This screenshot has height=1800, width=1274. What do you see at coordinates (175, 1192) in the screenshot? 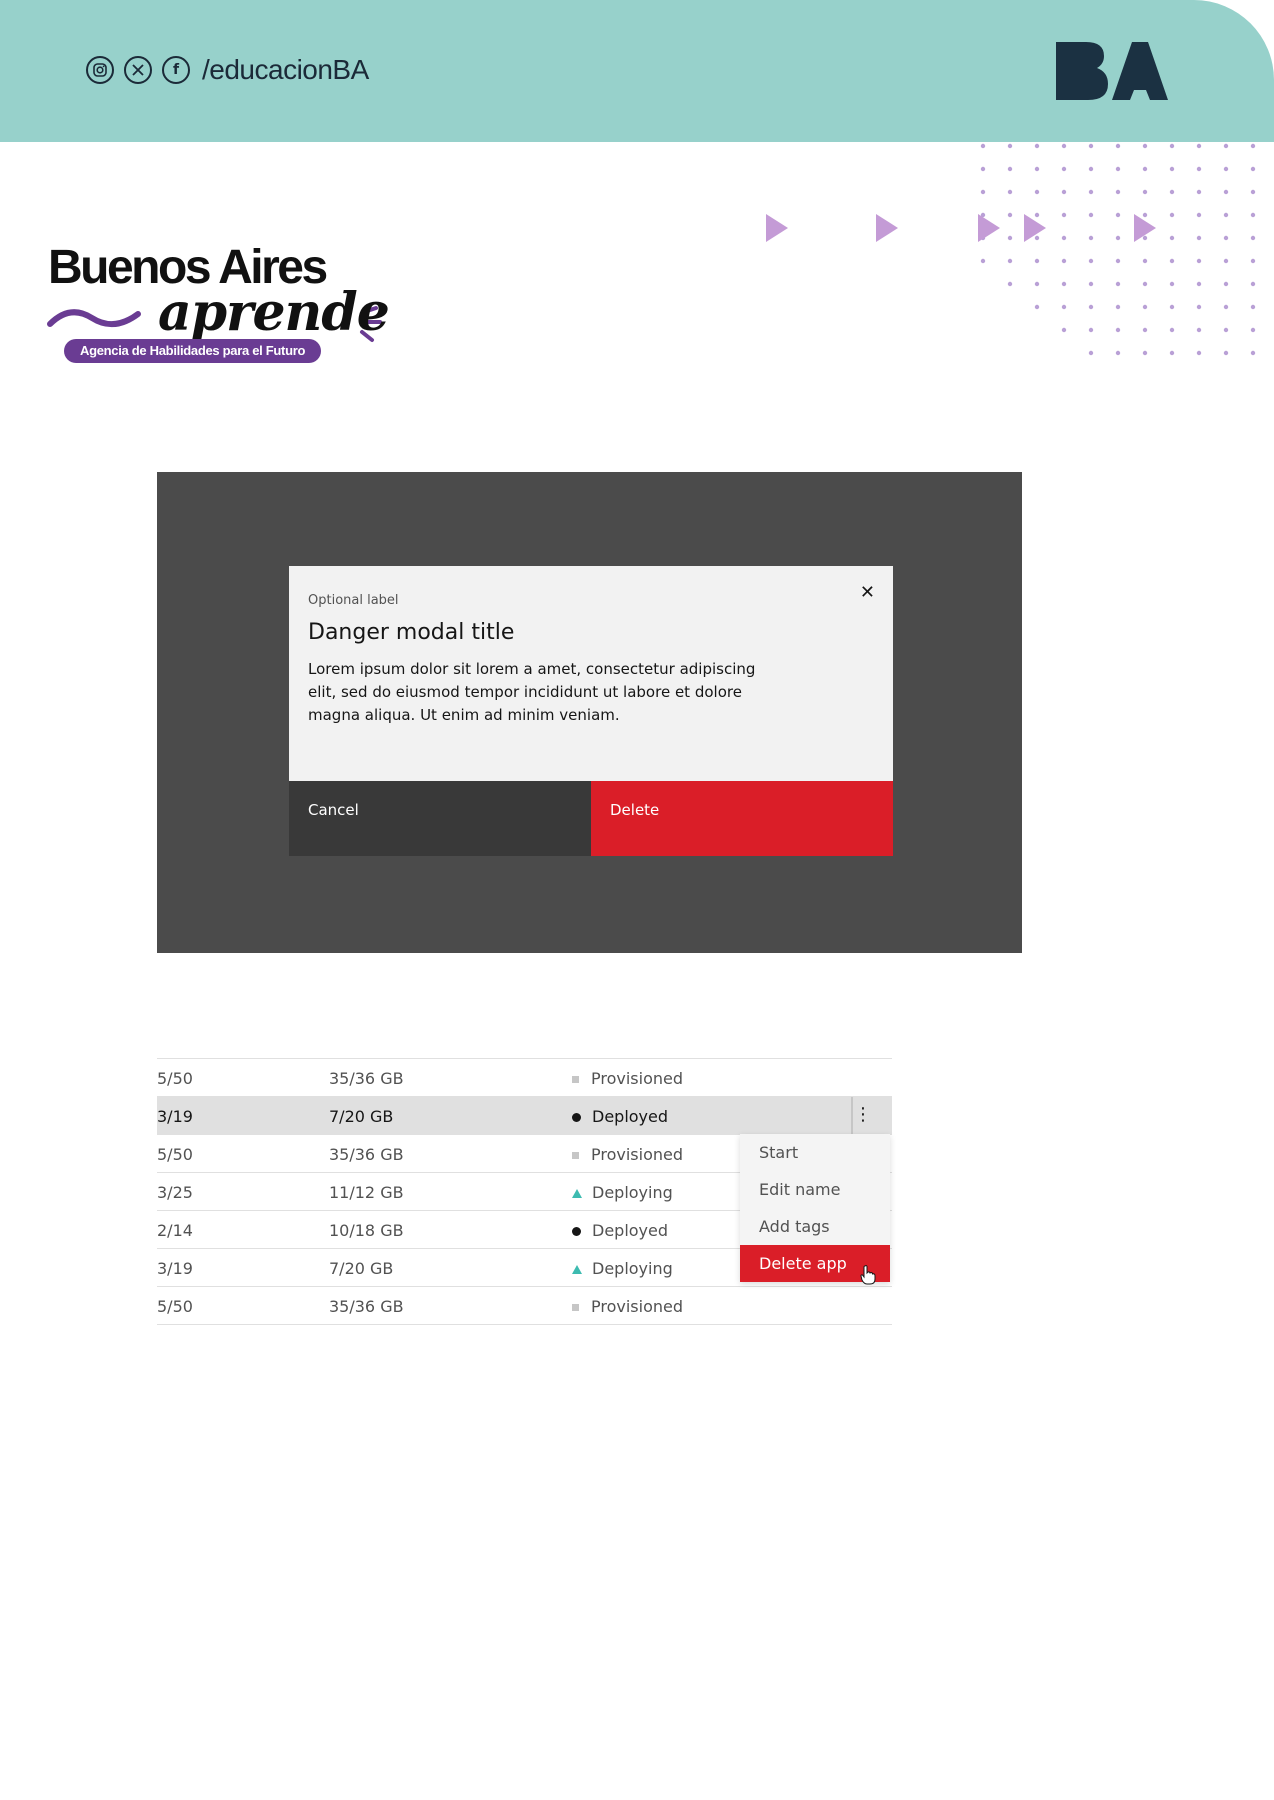
I see `ratio-cell: 3/25` at bounding box center [175, 1192].